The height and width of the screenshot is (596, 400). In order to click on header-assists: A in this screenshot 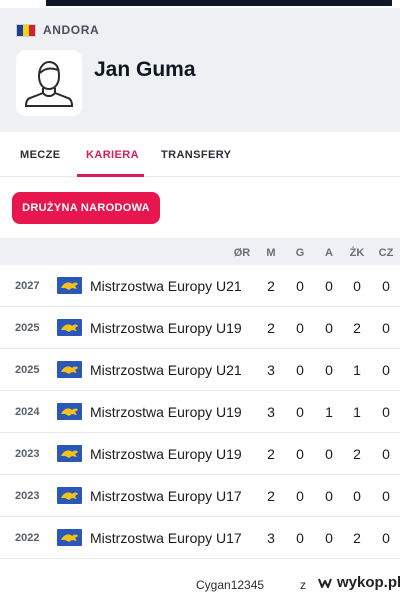, I will do `click(329, 253)`.